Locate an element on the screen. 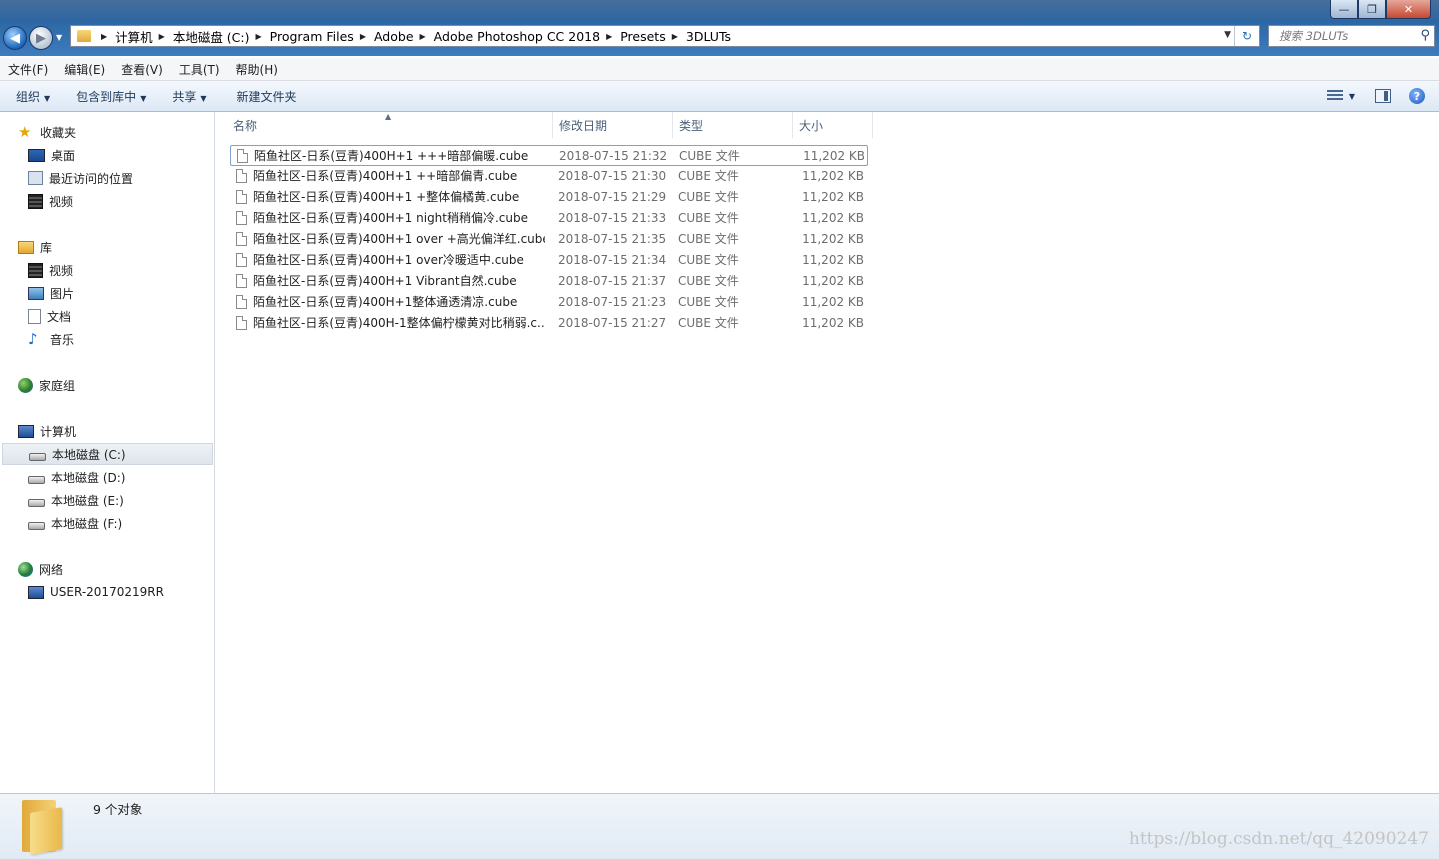 Image resolution: width=1439 pixels, height=859 pixels. nav-computer: 计算机 is located at coordinates (47, 431).